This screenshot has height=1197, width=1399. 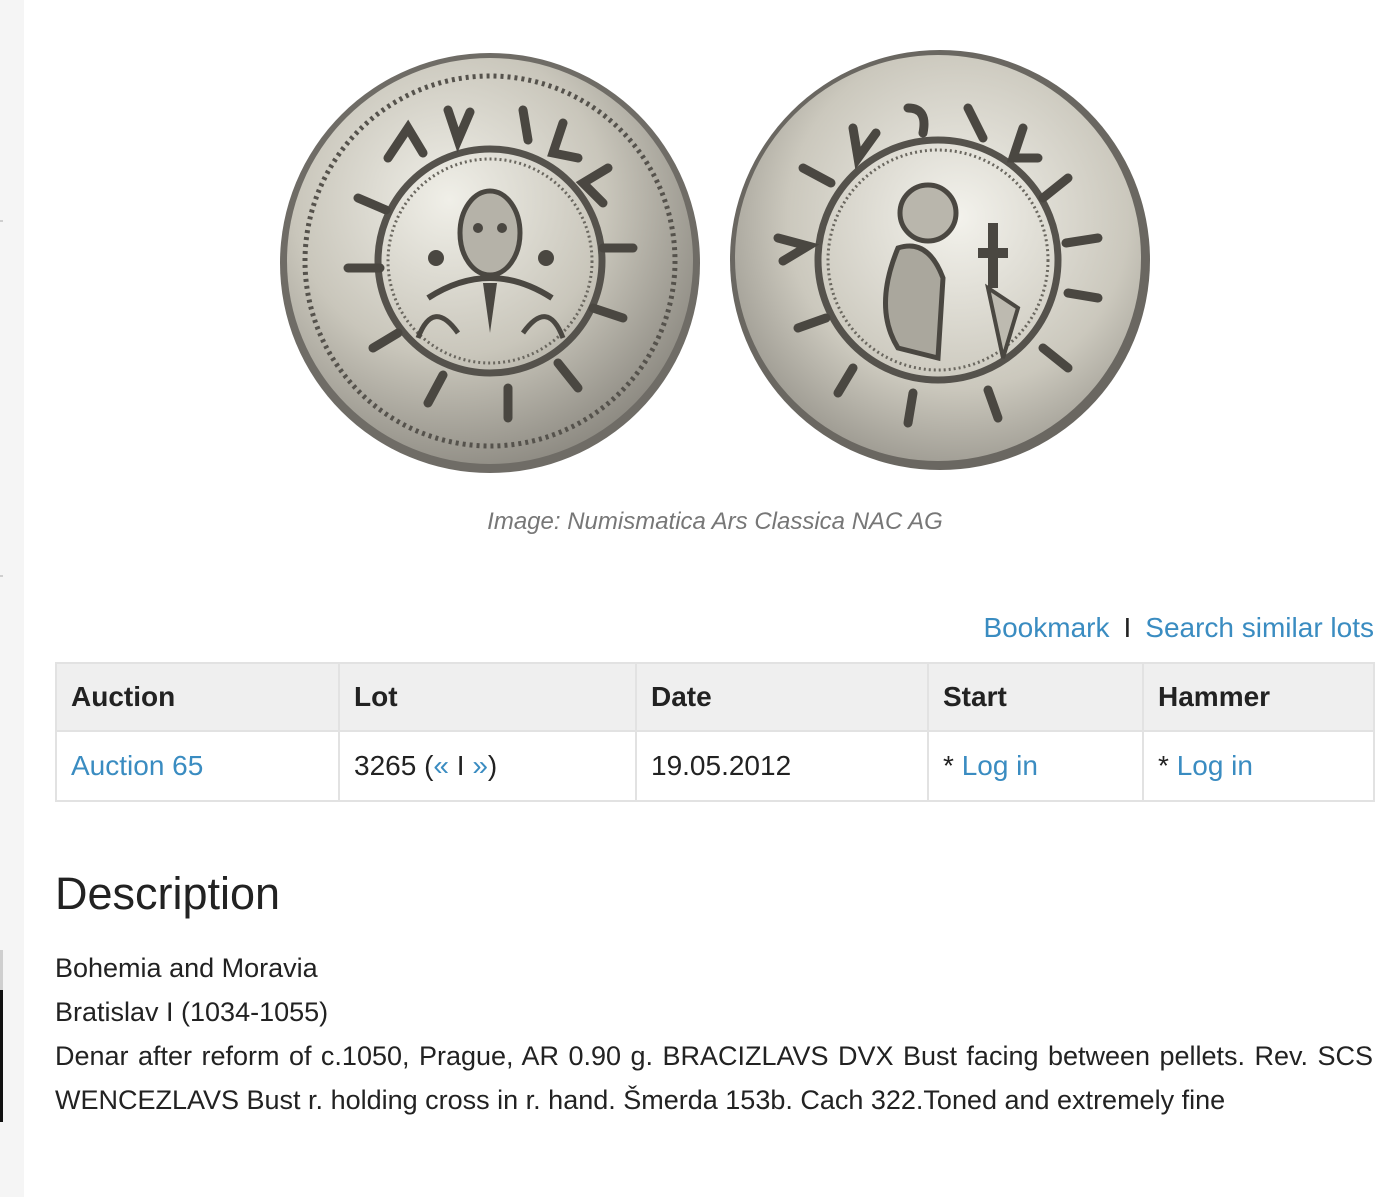 I want to click on lot-number: 3265 (, so click(x=394, y=765).